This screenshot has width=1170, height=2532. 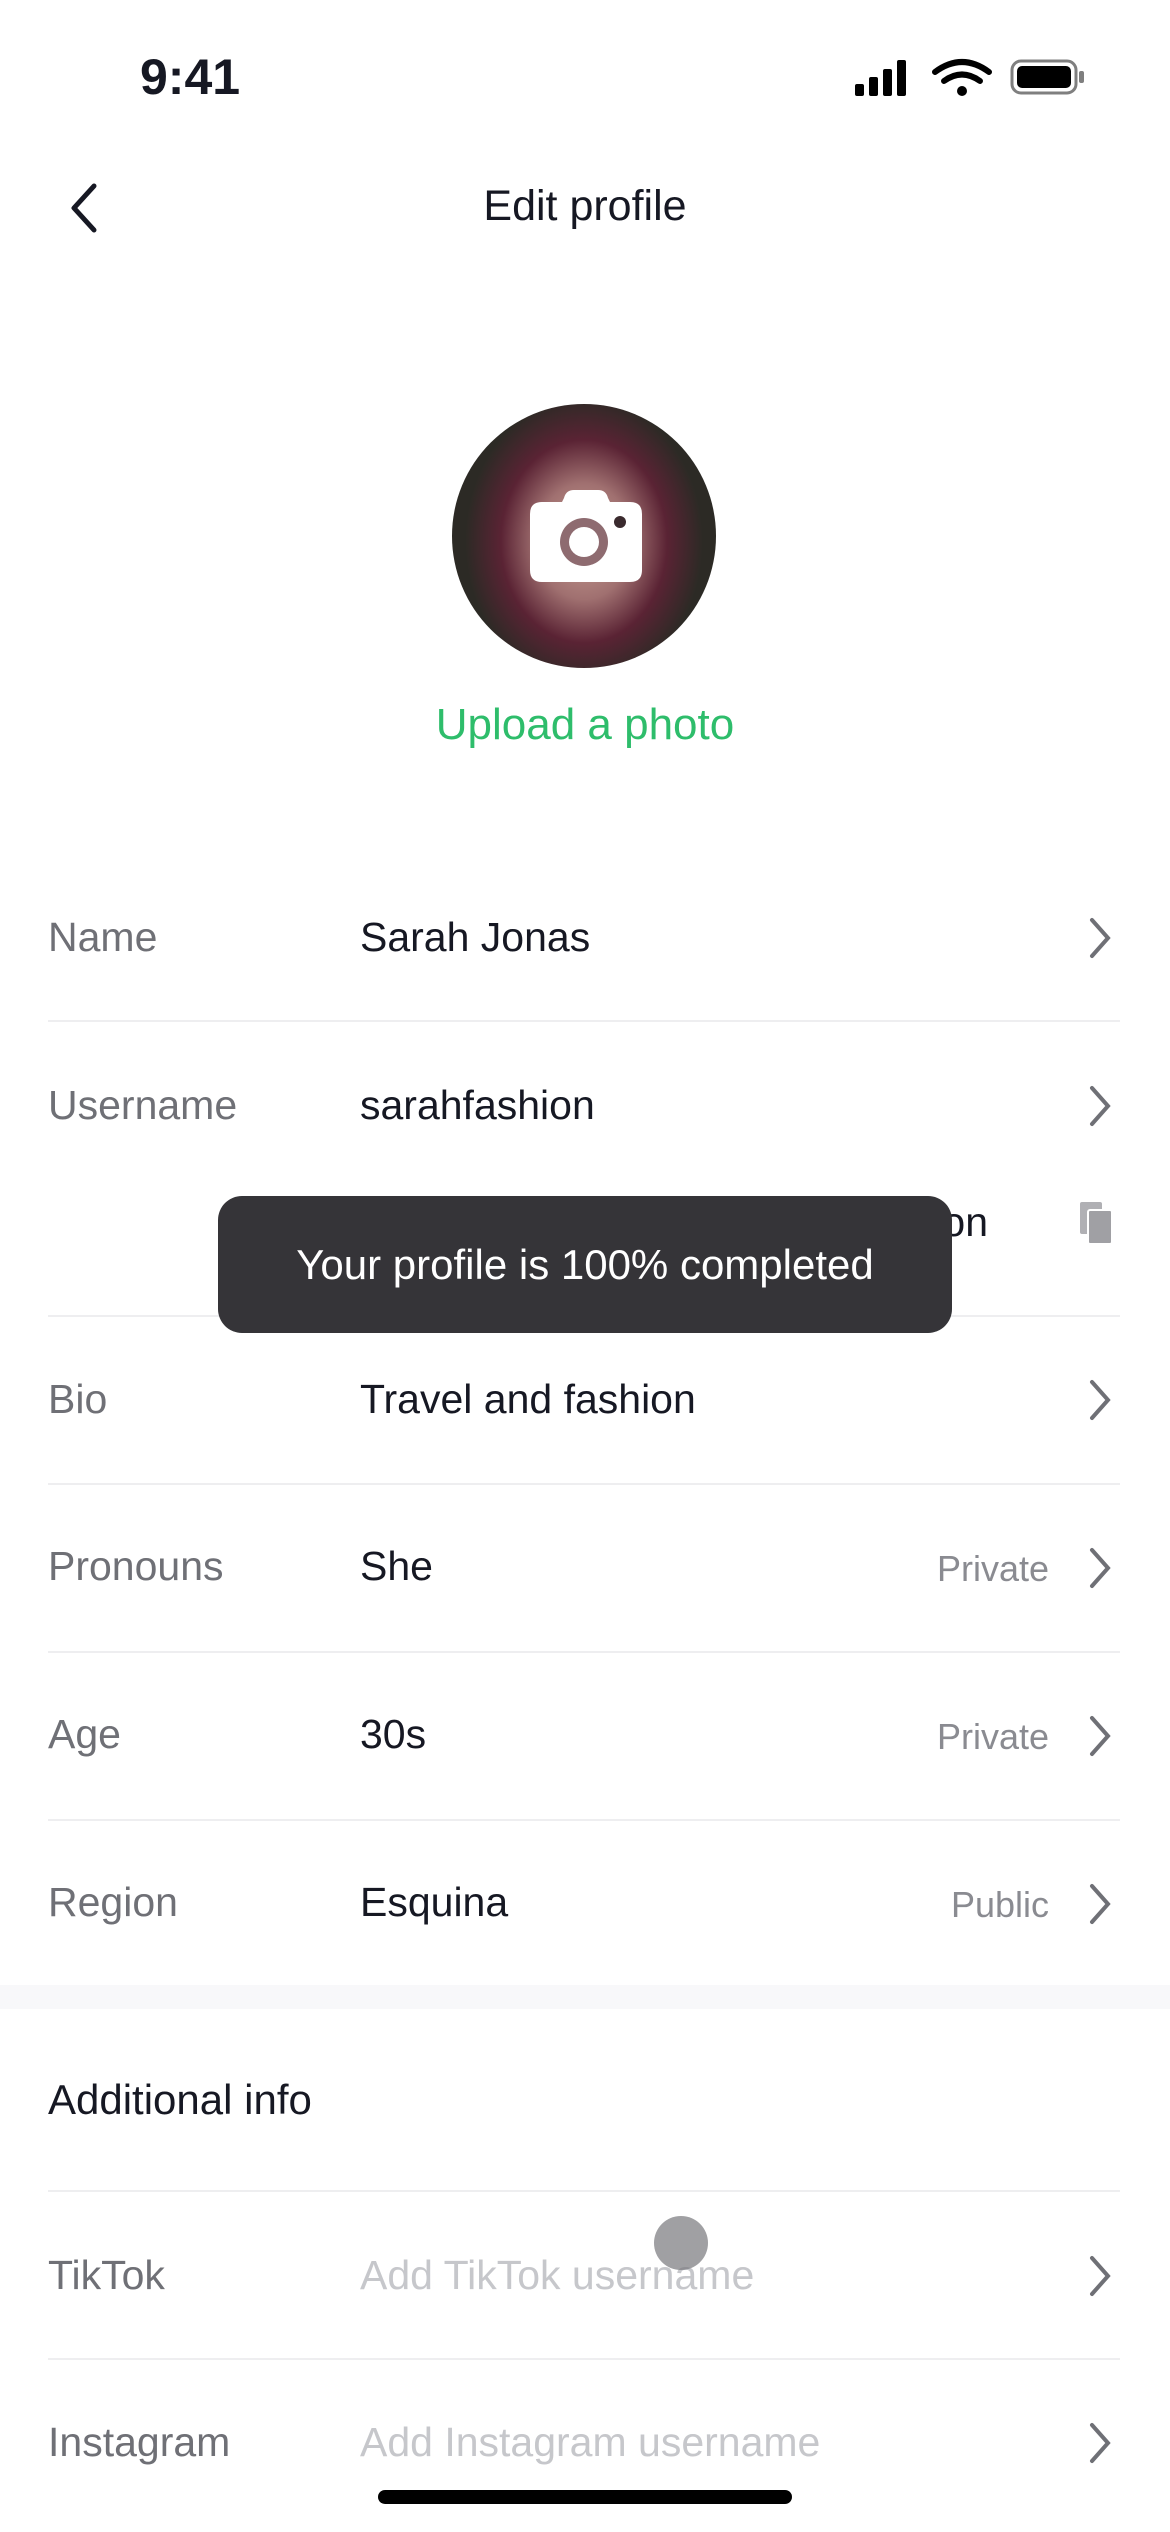 What do you see at coordinates (139, 2442) in the screenshot?
I see `field-label-instagram: Instagram` at bounding box center [139, 2442].